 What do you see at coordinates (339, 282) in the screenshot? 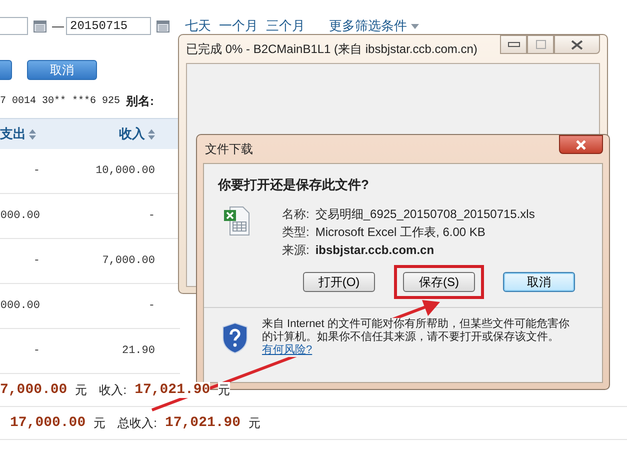
I see `dialog-button: 打开(O)` at bounding box center [339, 282].